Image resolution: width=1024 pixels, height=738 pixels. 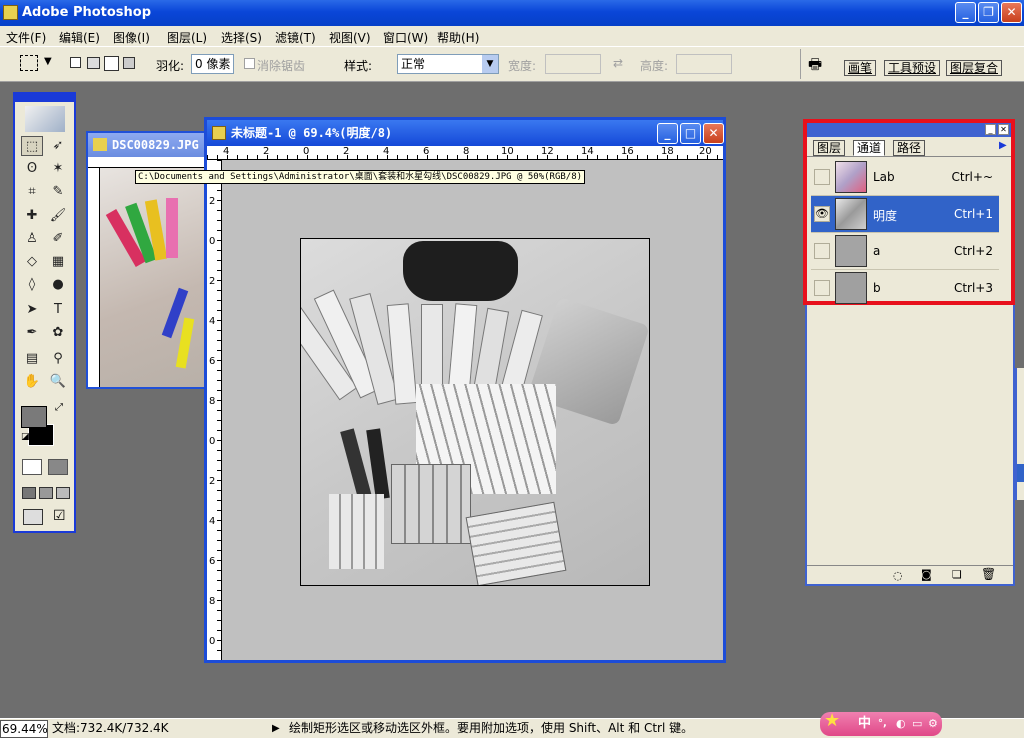 What do you see at coordinates (905, 214) in the screenshot?
I see `channel-row-lightness: 👁 明度 Ctrl+1` at bounding box center [905, 214].